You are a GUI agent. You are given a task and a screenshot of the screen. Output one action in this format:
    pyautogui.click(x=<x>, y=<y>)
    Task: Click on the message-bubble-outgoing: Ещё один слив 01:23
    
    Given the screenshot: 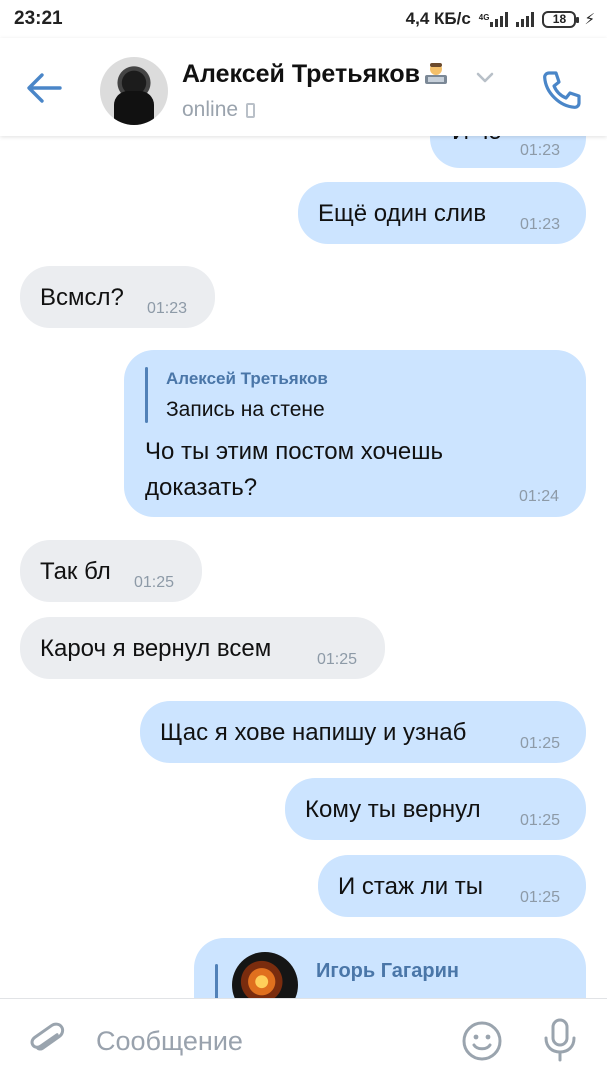 What is the action you would take?
    pyautogui.click(x=442, y=213)
    